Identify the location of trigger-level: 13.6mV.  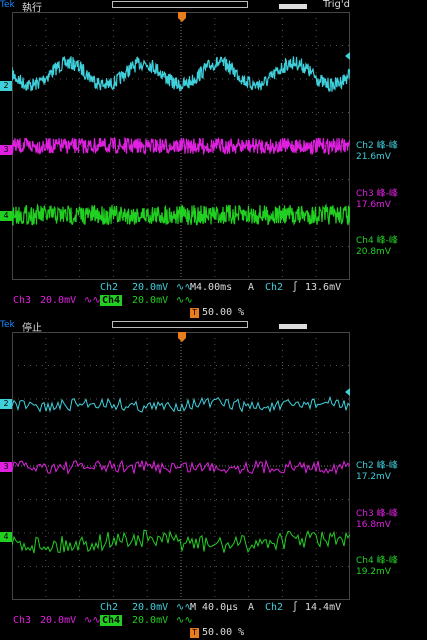
(323, 287).